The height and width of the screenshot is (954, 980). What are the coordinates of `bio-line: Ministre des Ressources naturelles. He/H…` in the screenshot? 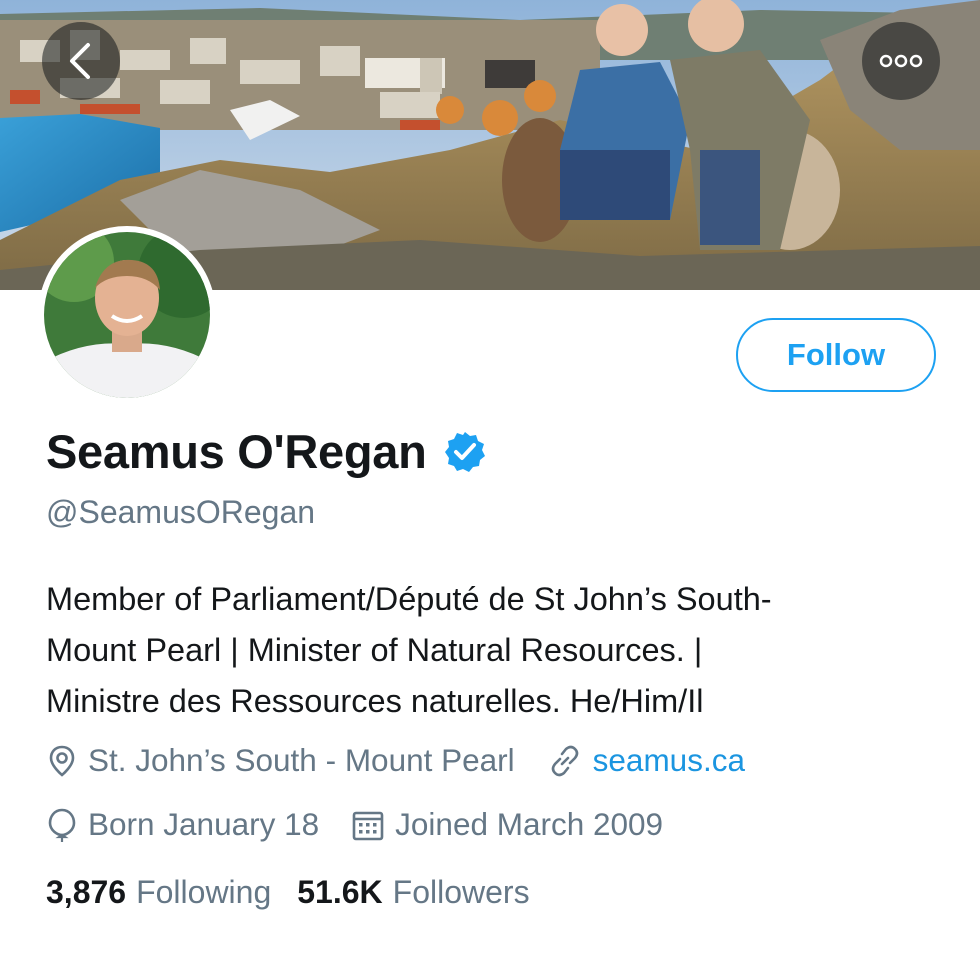 It's located at (375, 701).